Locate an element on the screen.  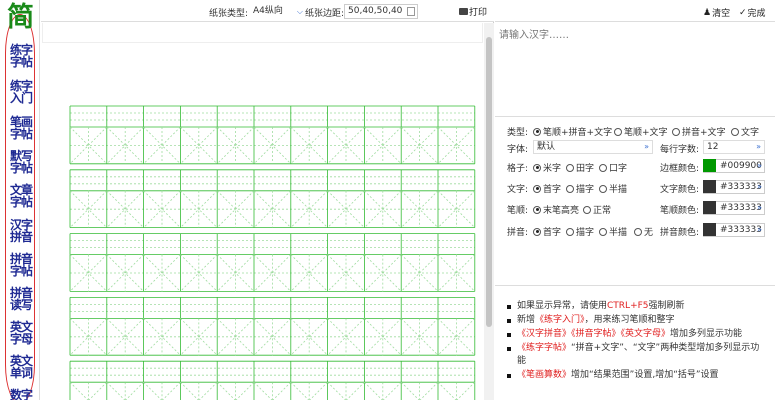
radio-label: 口字 is located at coordinates (618, 169).